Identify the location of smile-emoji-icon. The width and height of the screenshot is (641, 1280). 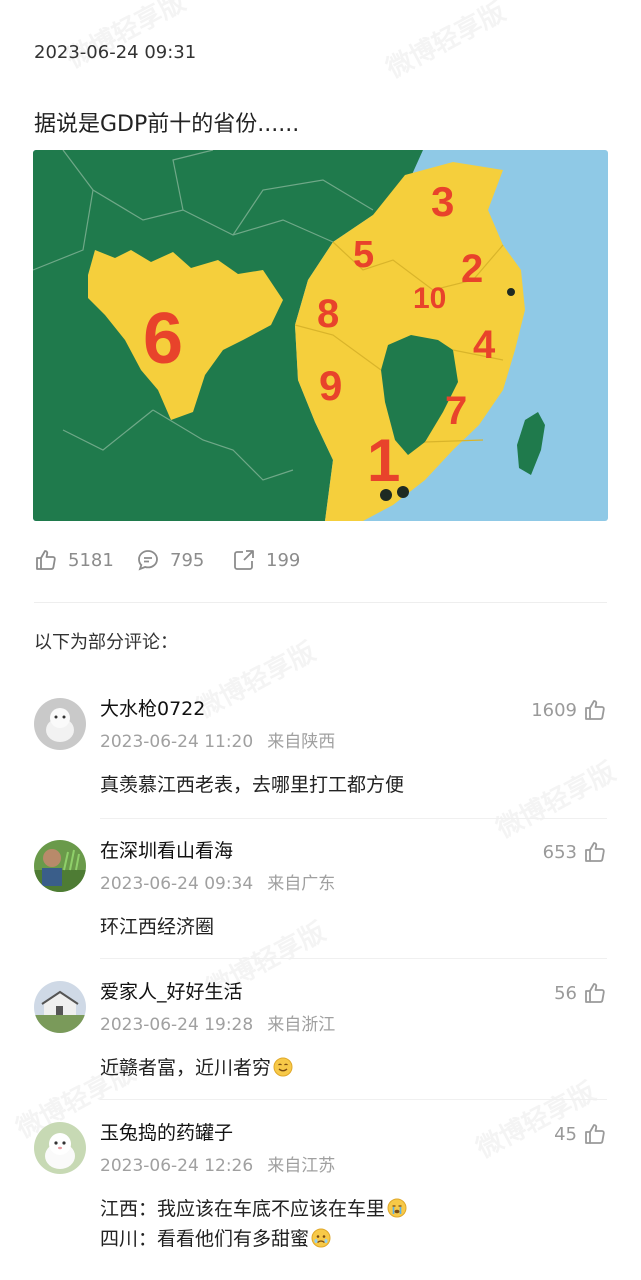
(283, 1067).